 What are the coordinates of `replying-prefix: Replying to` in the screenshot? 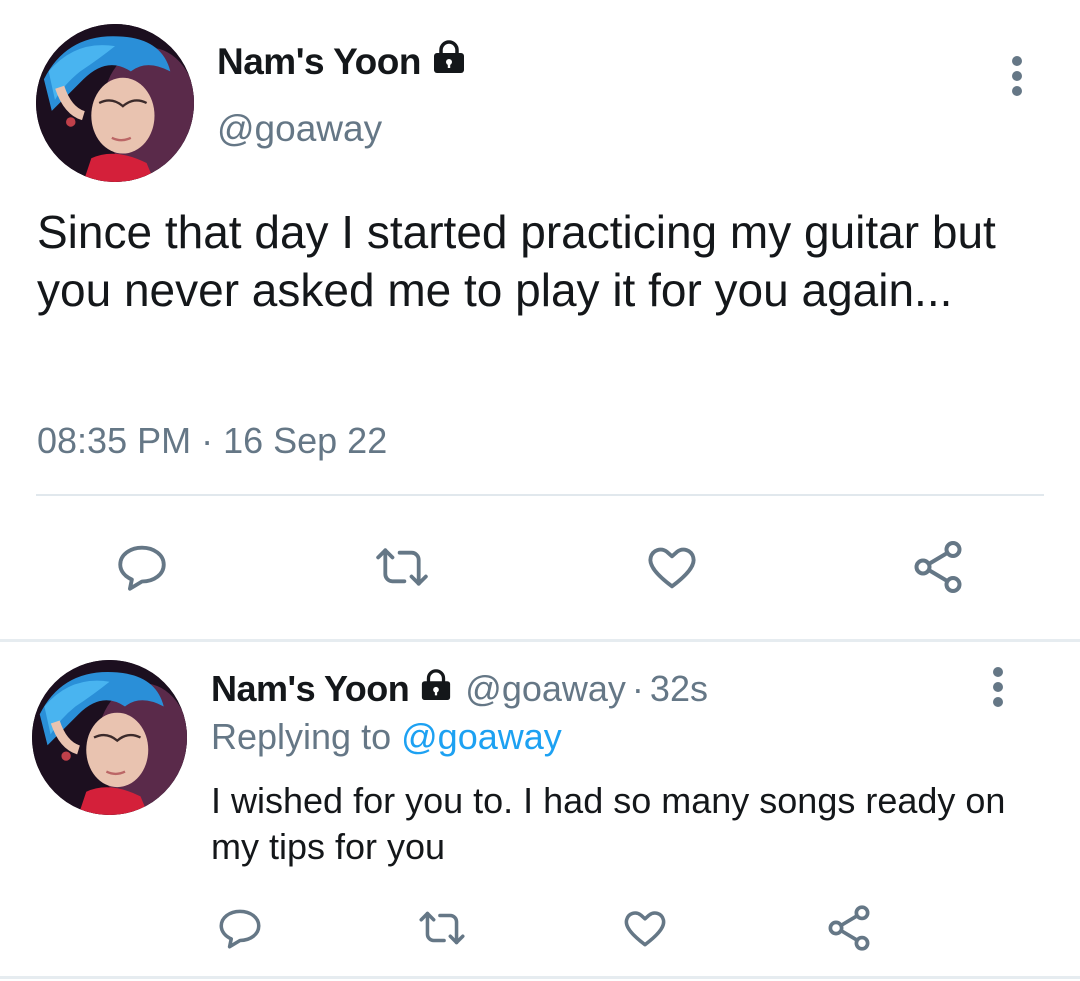 It's located at (301, 736).